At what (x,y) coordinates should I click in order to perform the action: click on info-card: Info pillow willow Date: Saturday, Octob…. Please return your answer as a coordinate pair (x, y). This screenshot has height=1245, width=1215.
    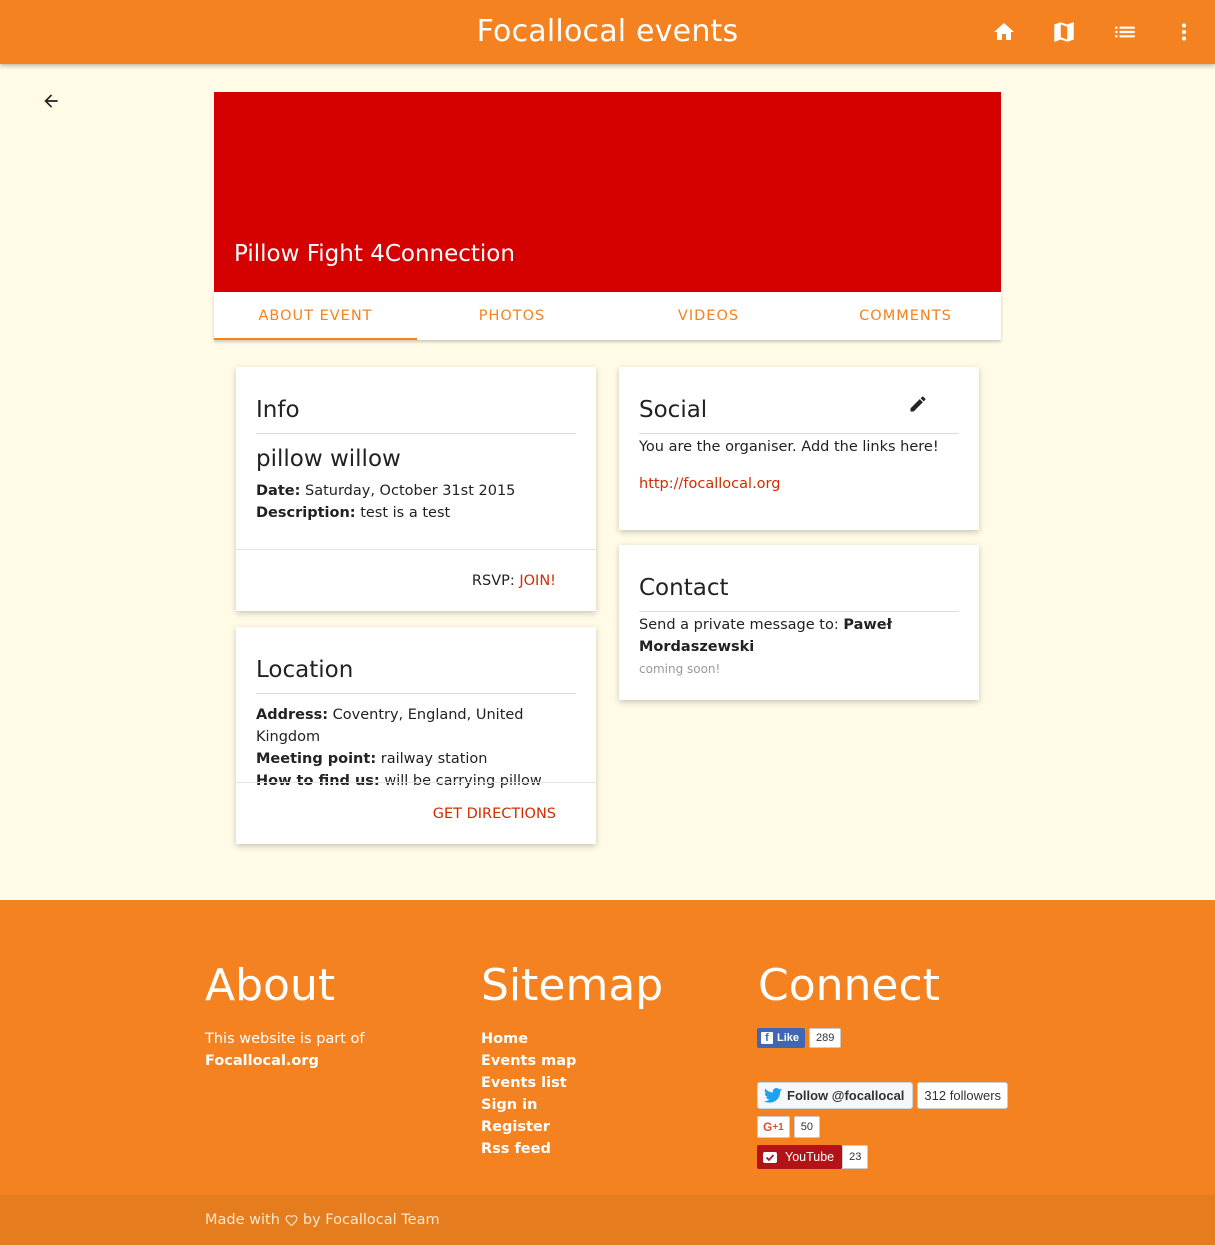
    Looking at the image, I should click on (416, 489).